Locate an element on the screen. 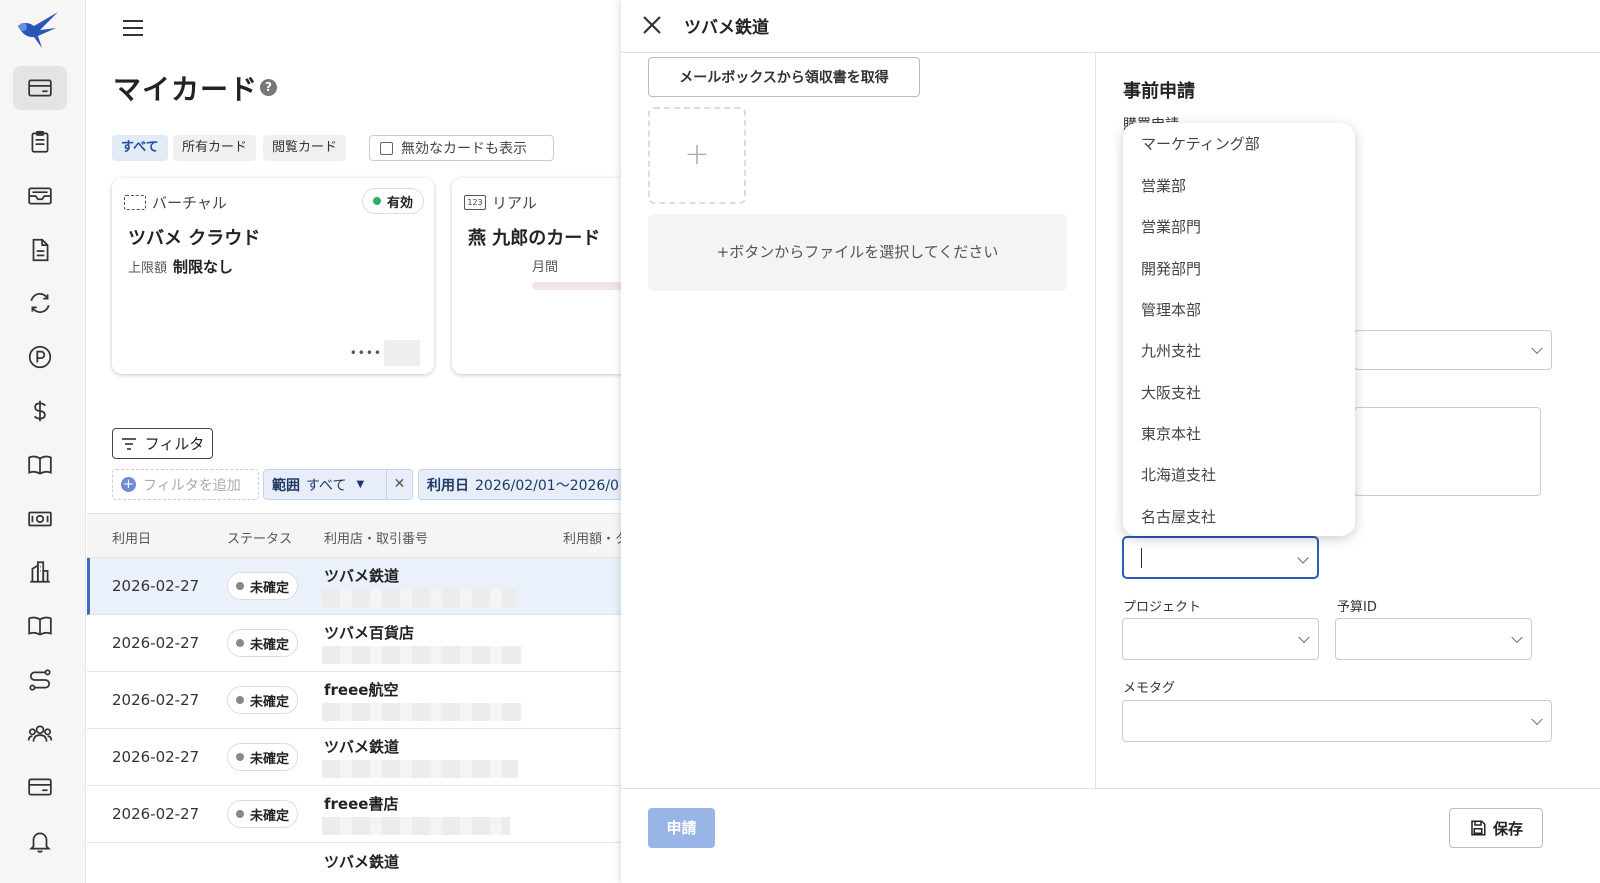 Image resolution: width=1600 pixels, height=883 pixels. card-icon is located at coordinates (40, 787).